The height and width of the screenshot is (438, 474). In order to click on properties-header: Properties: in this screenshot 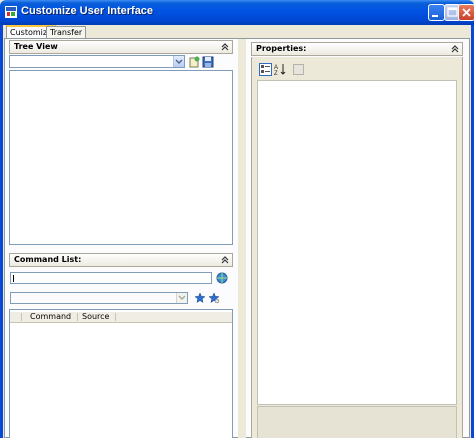, I will do `click(357, 49)`.